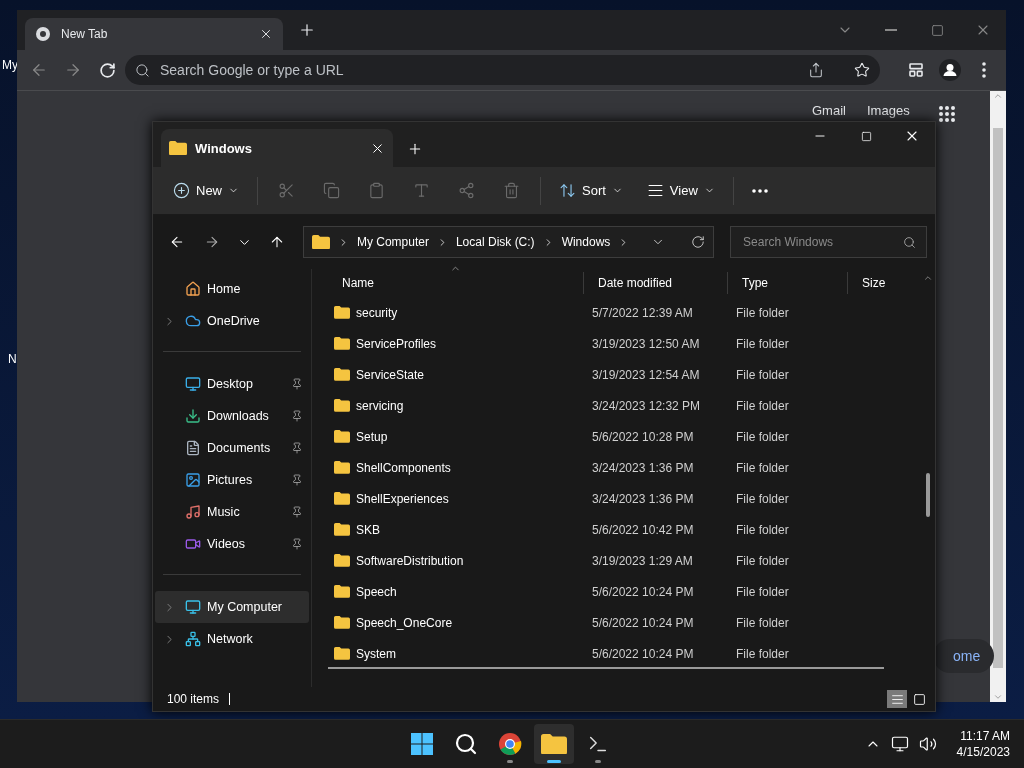  What do you see at coordinates (456, 405) in the screenshot?
I see `file-name-cell: servicing` at bounding box center [456, 405].